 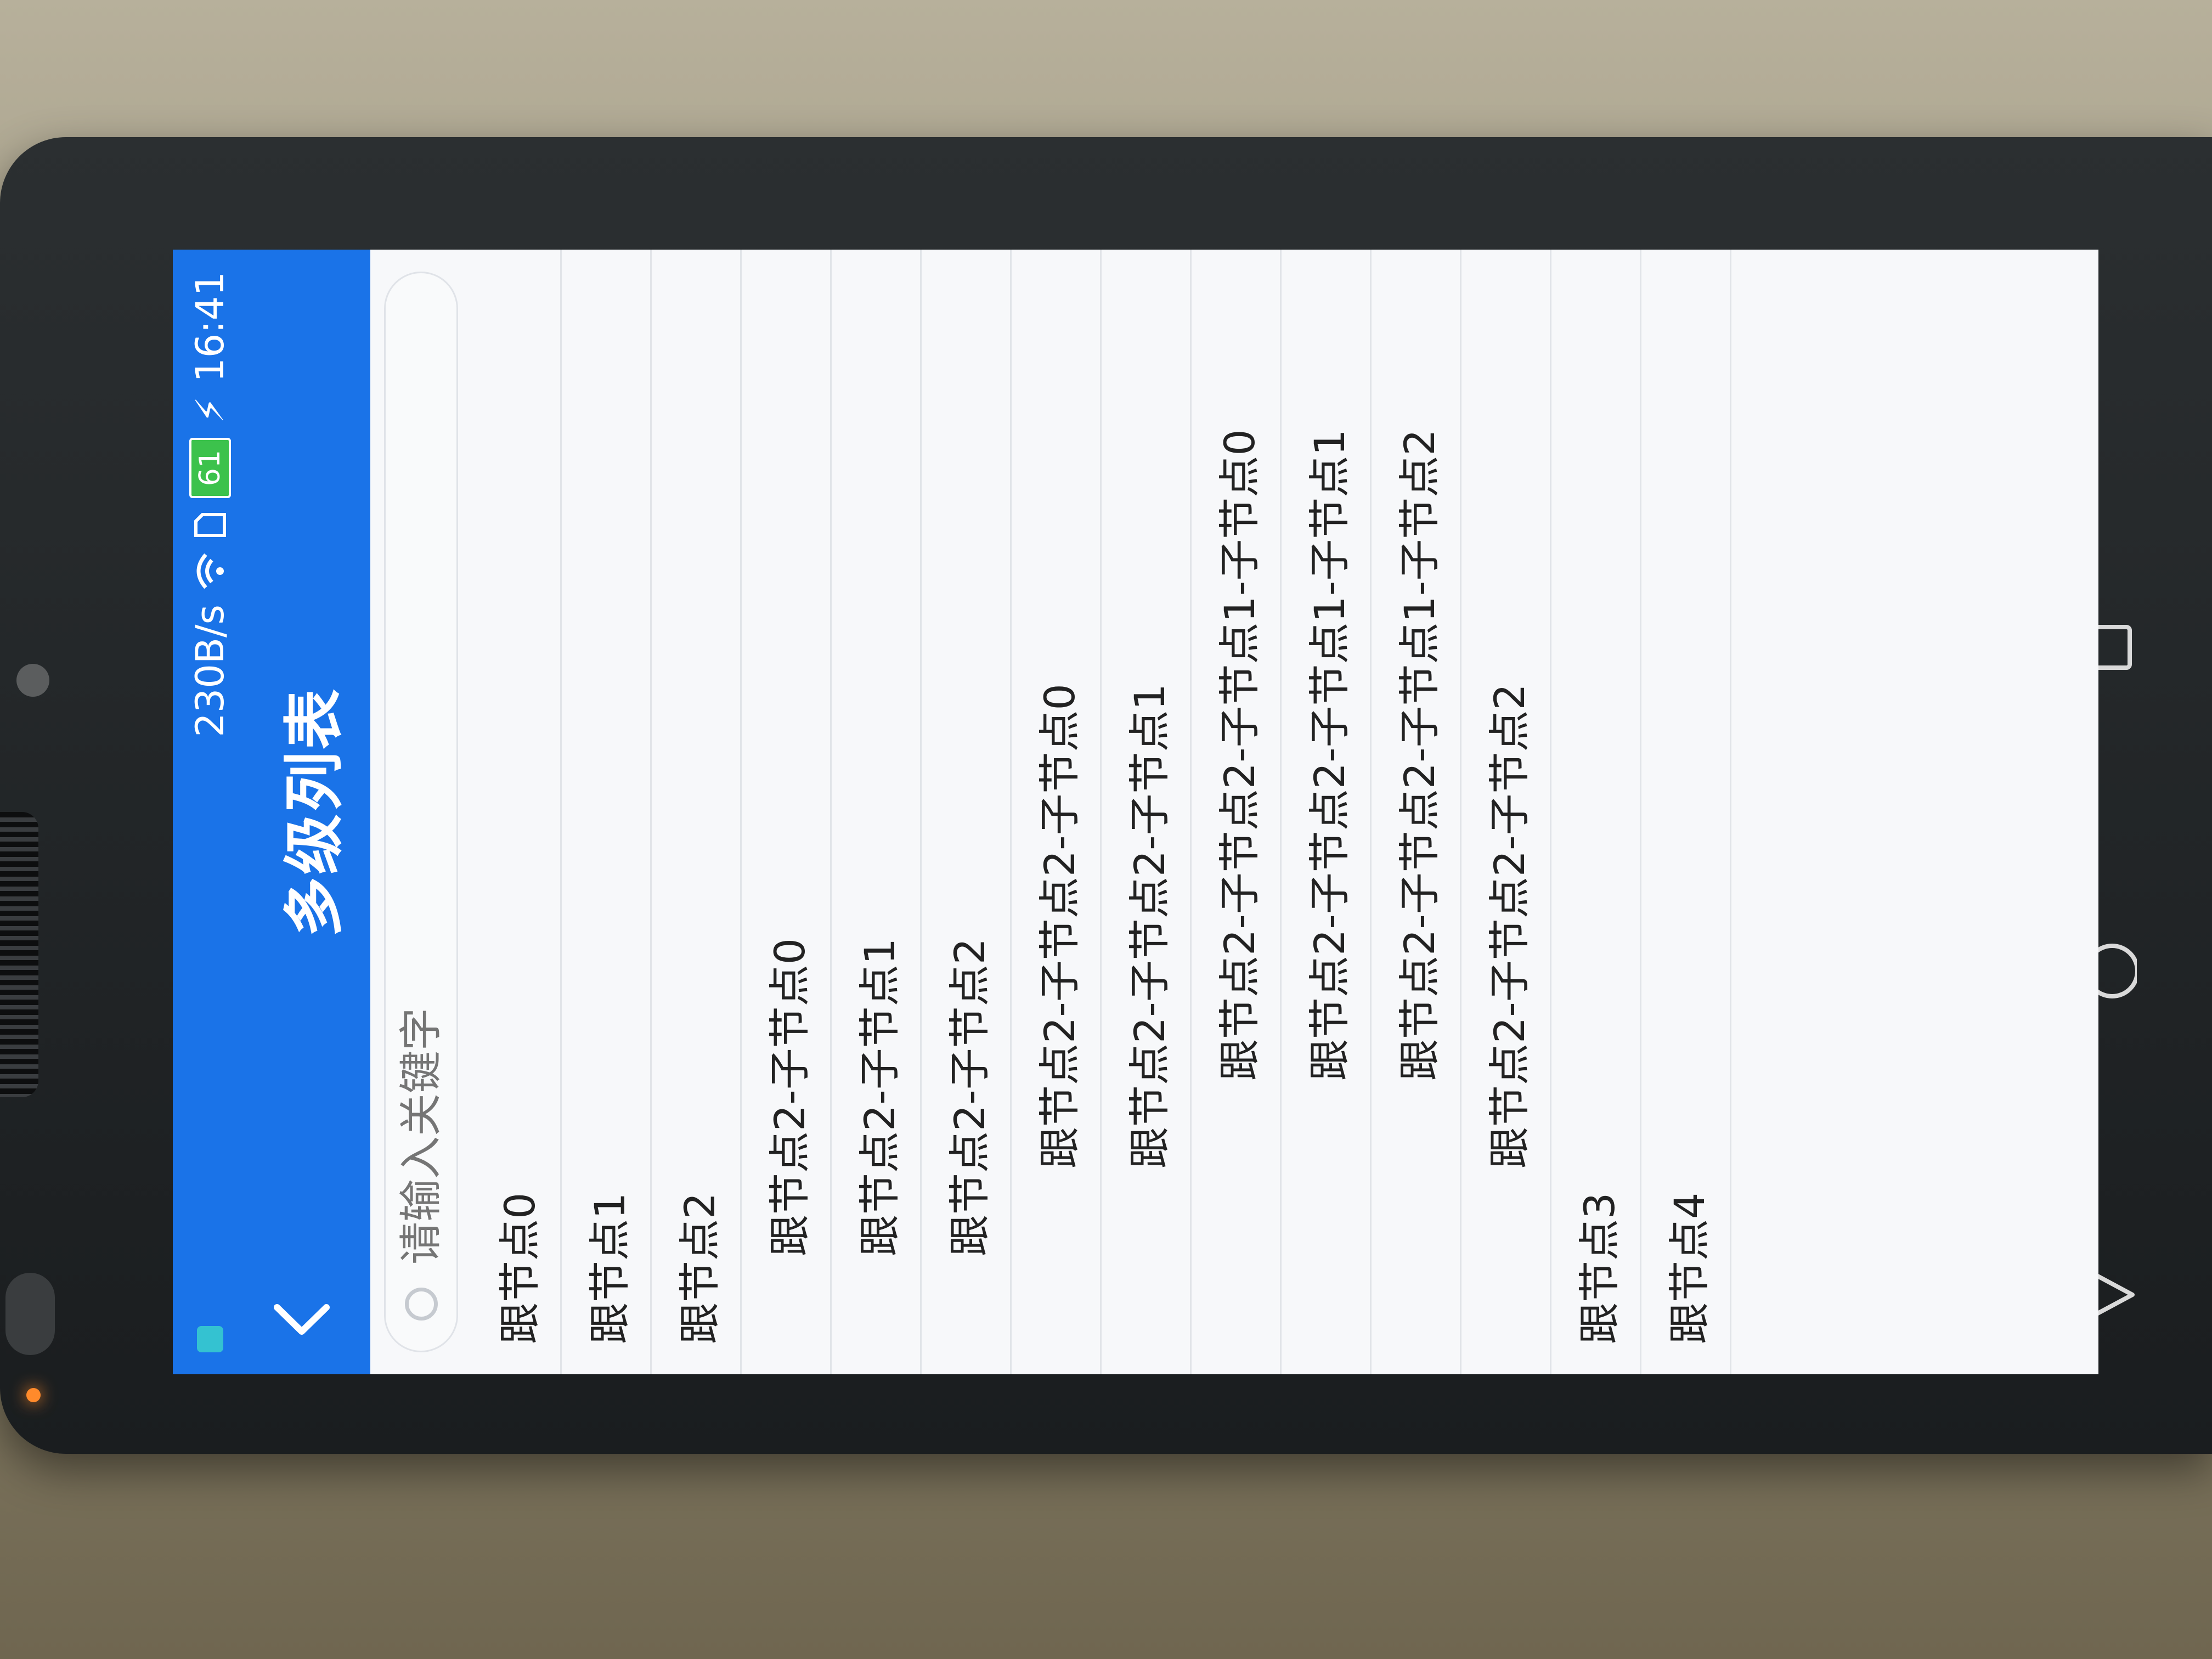 I want to click on tree-row: 跟节点4, so click(x=1686, y=812).